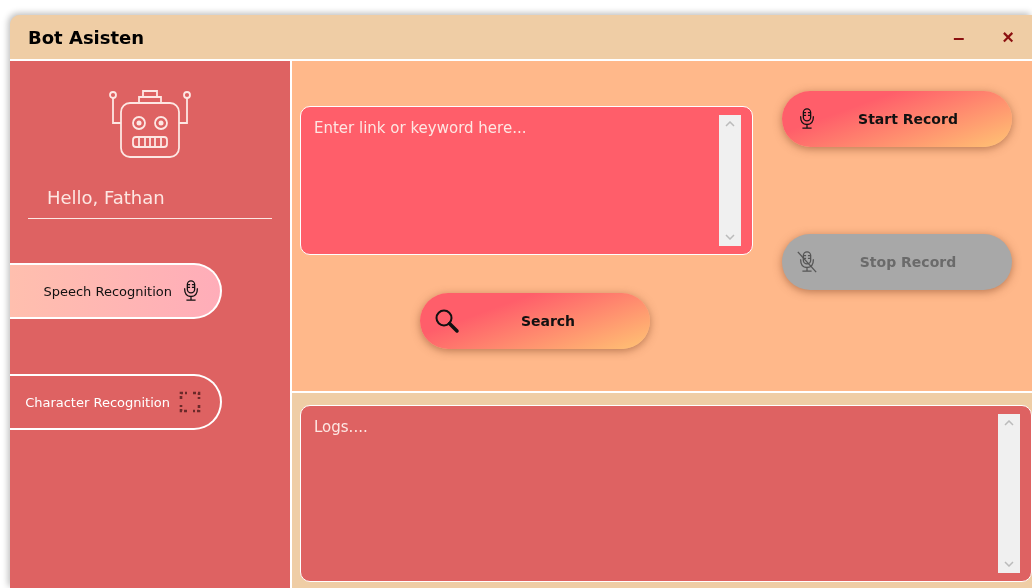  What do you see at coordinates (116, 291) in the screenshot?
I see `sidebar-item: Speech Recognition` at bounding box center [116, 291].